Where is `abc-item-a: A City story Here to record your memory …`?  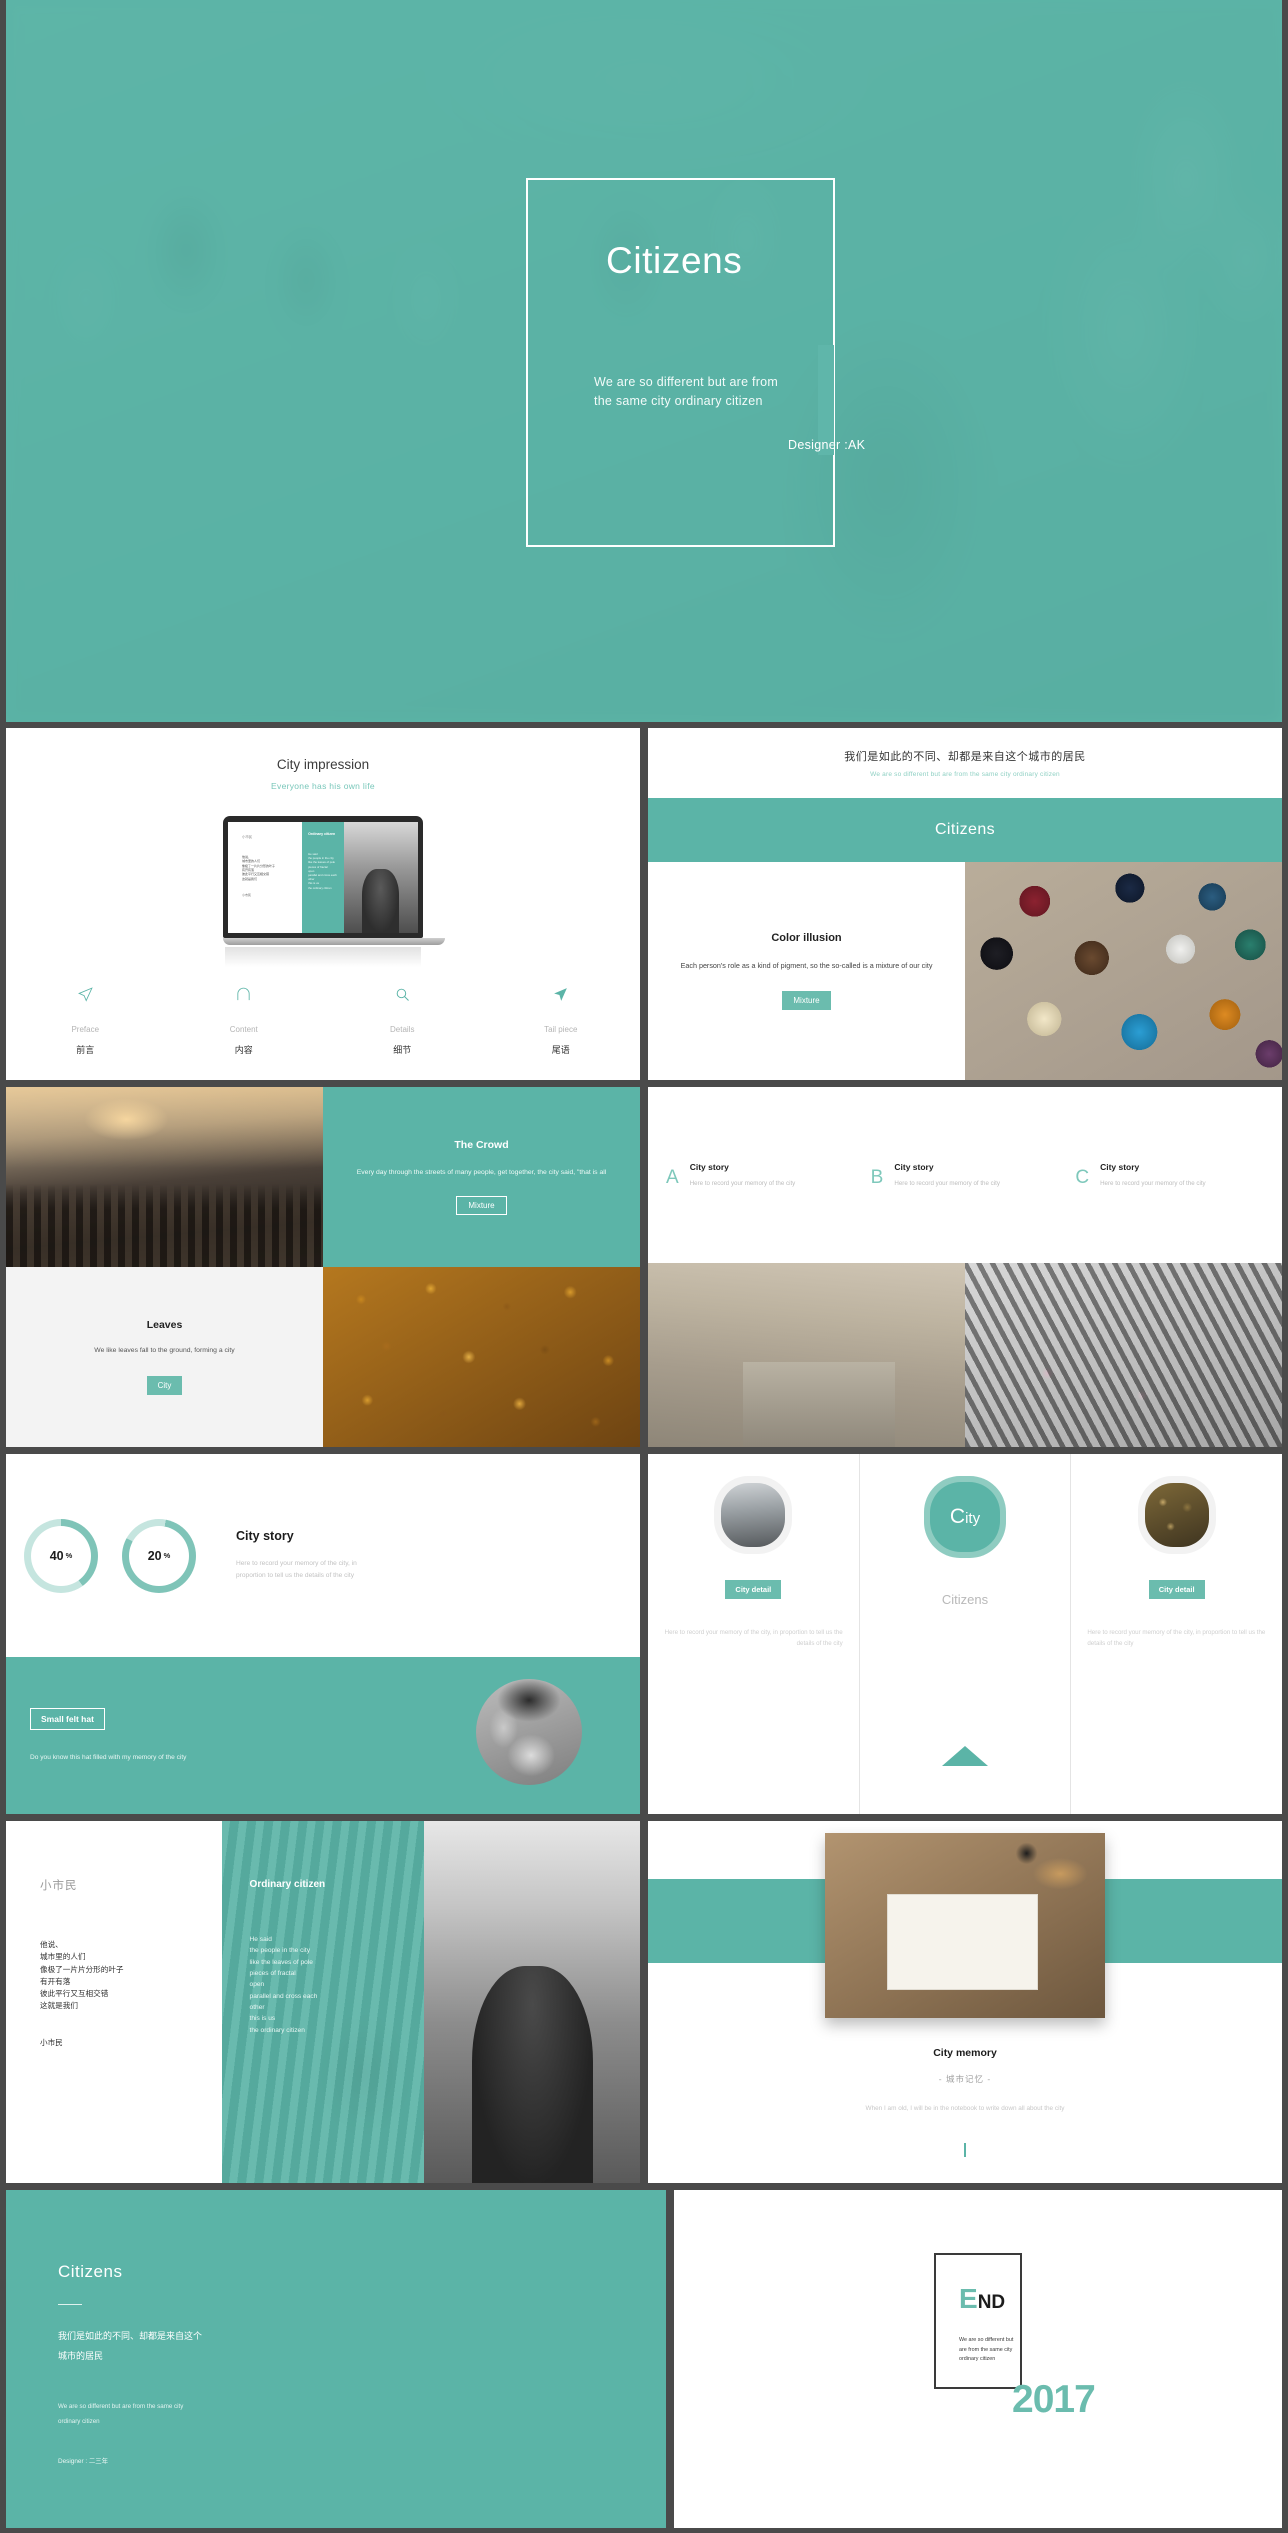
abc-item-a: A City story Here to record your memory … is located at coordinates (760, 1175).